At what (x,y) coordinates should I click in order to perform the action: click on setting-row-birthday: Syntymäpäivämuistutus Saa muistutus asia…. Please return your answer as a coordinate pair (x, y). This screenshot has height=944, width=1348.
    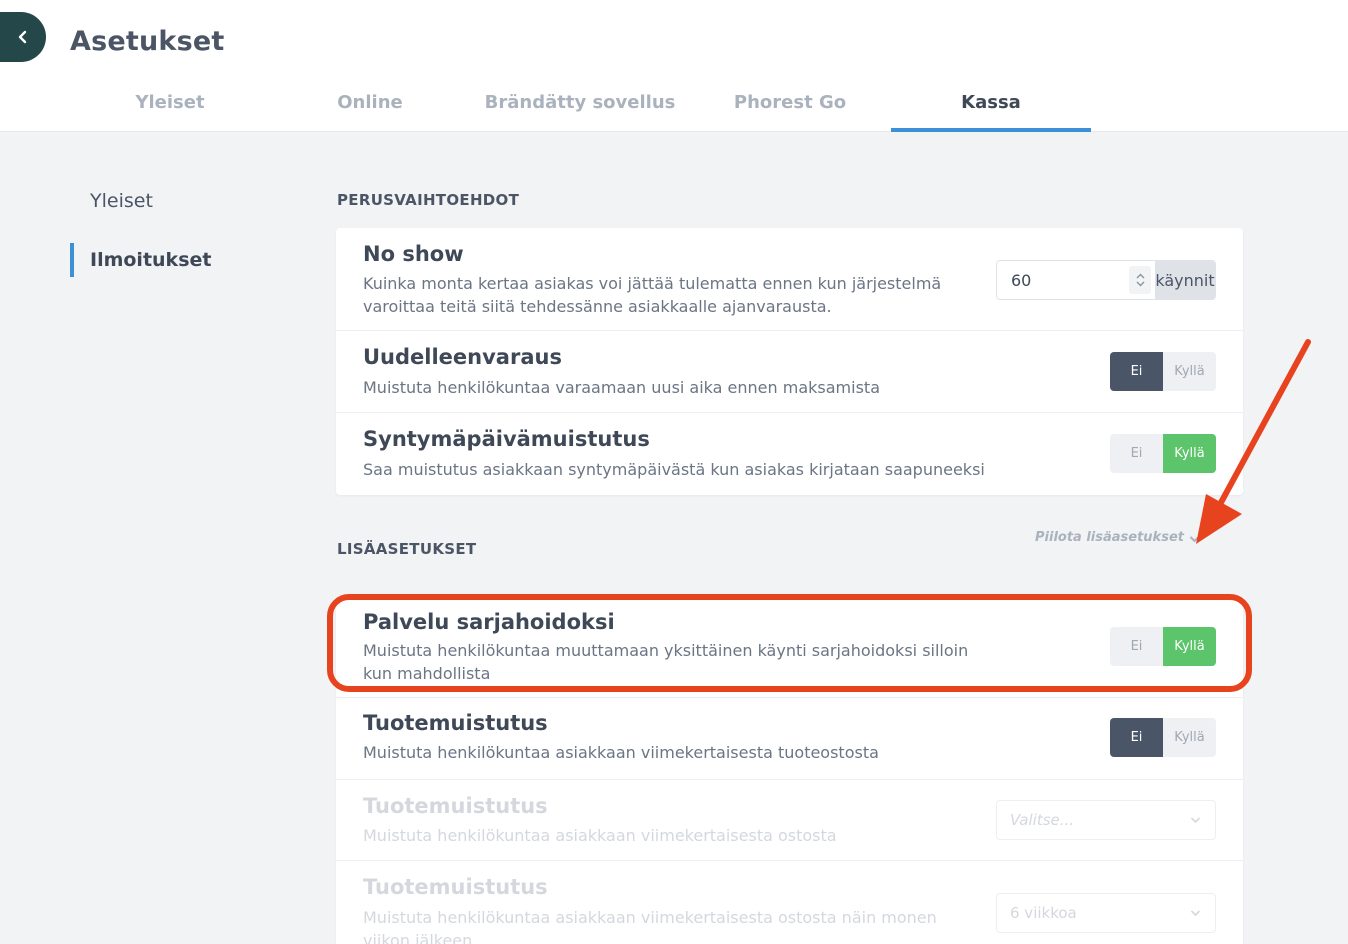
    Looking at the image, I should click on (789, 454).